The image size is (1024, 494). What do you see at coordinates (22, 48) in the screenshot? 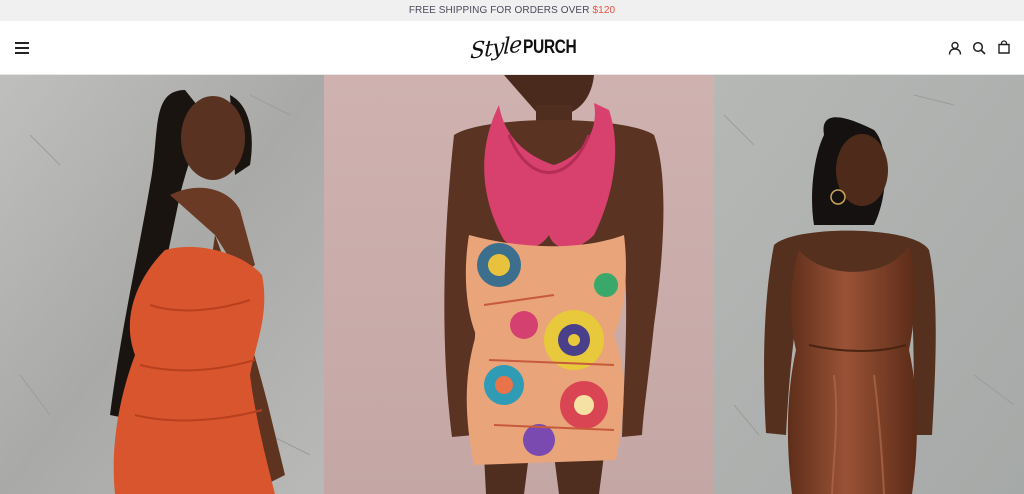
I see `menu-icon` at bounding box center [22, 48].